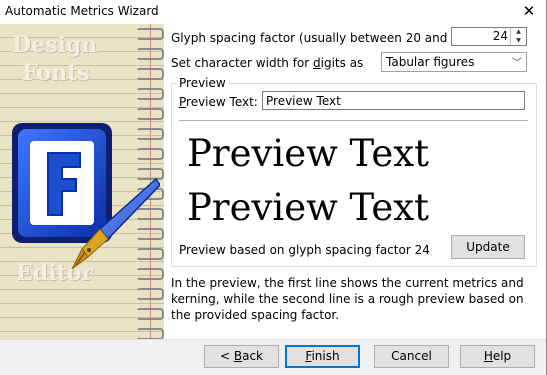  Describe the element at coordinates (500, 36) in the screenshot. I see `spacing-factor-value: 24` at that location.